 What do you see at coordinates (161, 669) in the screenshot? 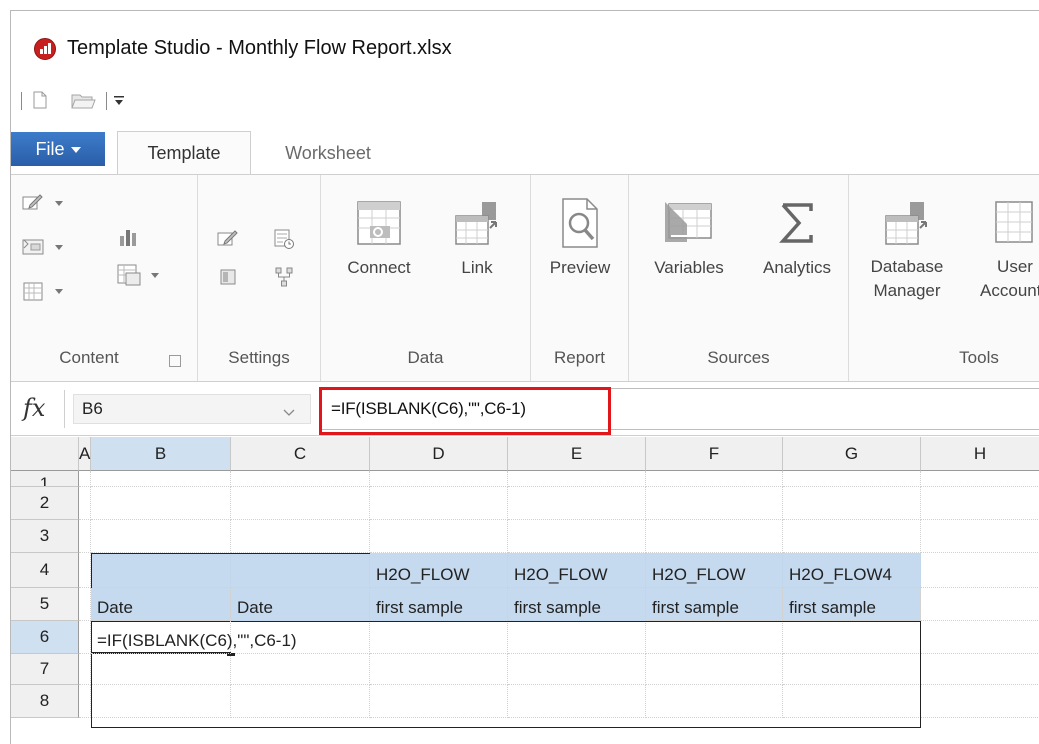
I see `cell-b7` at bounding box center [161, 669].